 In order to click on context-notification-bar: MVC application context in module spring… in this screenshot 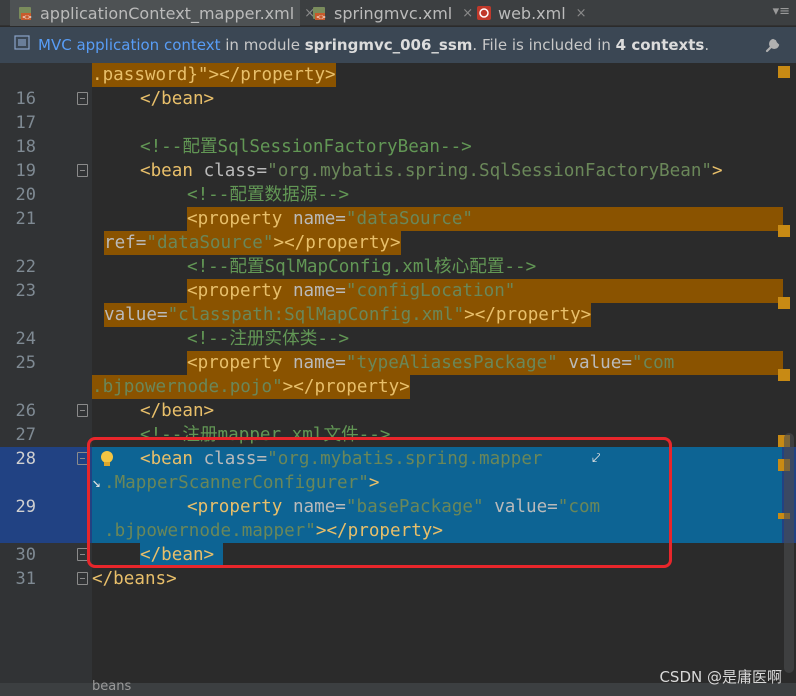, I will do `click(398, 45)`.